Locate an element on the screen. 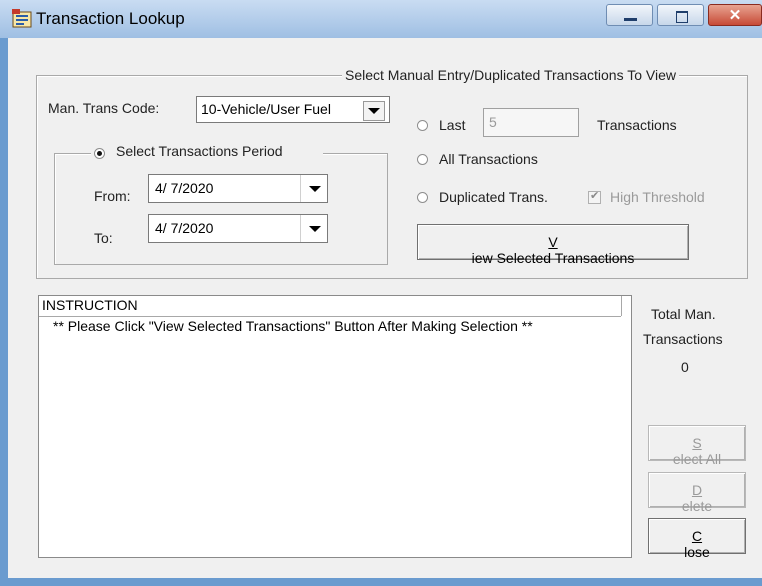 The width and height of the screenshot is (762, 586). close-icon: ✕ is located at coordinates (735, 15).